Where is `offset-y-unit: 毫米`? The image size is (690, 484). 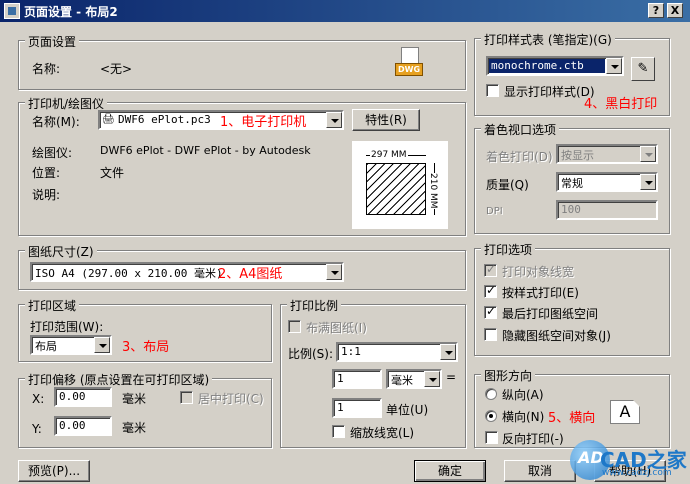
offset-y-unit: 毫米 is located at coordinates (134, 428).